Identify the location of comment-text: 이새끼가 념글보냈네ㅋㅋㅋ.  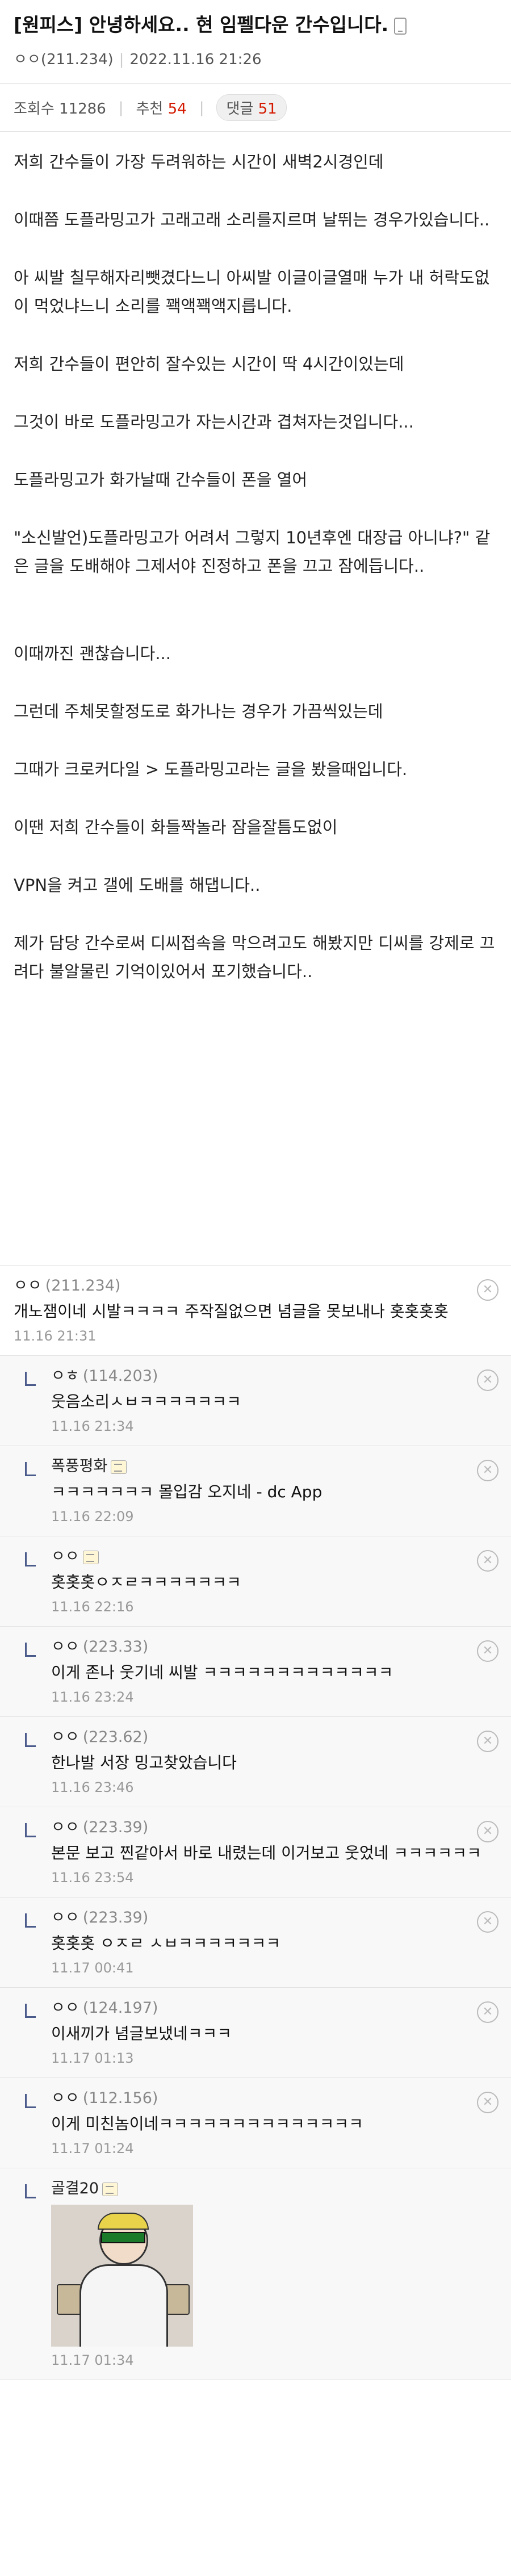
(141, 2033).